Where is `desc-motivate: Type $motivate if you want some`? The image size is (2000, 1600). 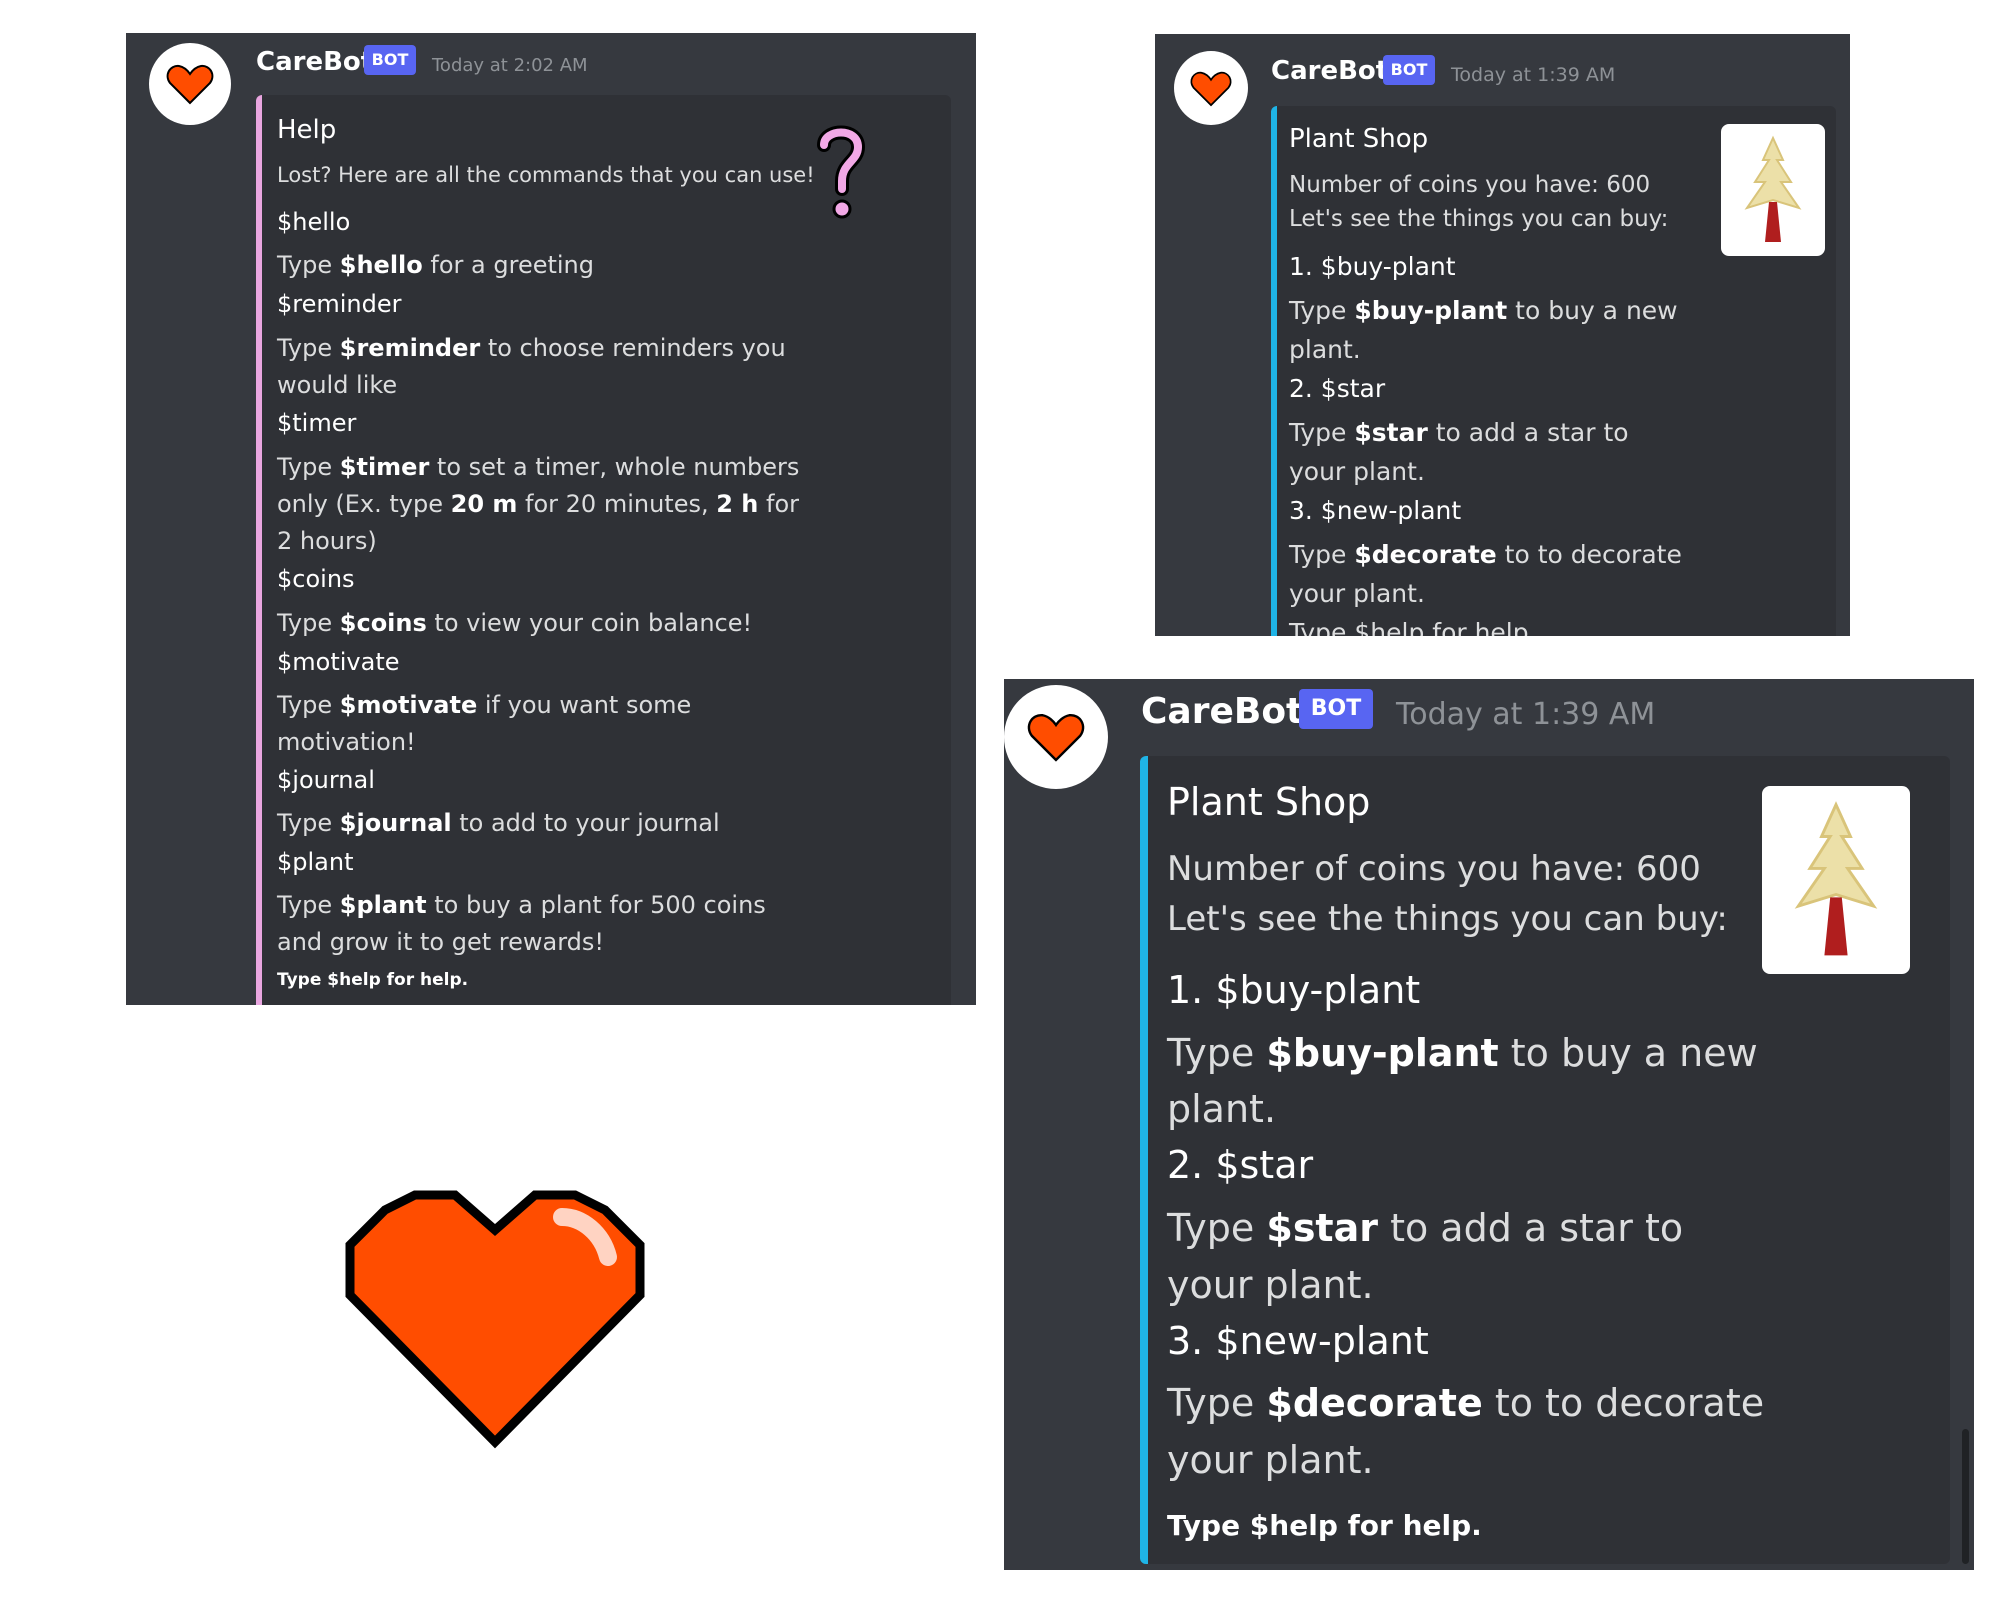
desc-motivate: Type $motivate if you want some is located at coordinates (484, 705).